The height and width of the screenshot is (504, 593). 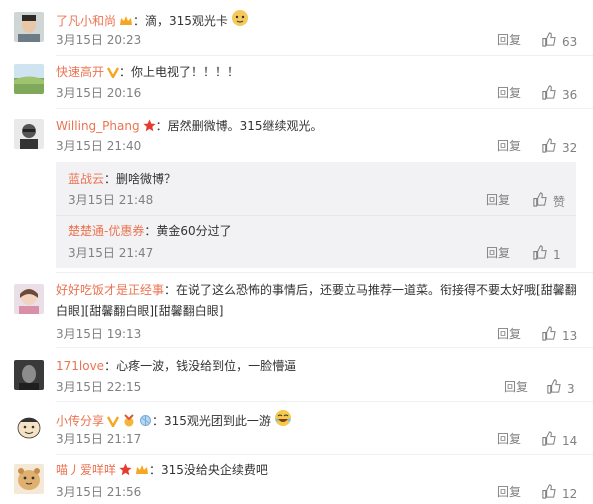 What do you see at coordinates (140, 311) in the screenshot?
I see `comment-text-continued: 白眼][甜馨翻白眼][甜馨翻白眼]` at bounding box center [140, 311].